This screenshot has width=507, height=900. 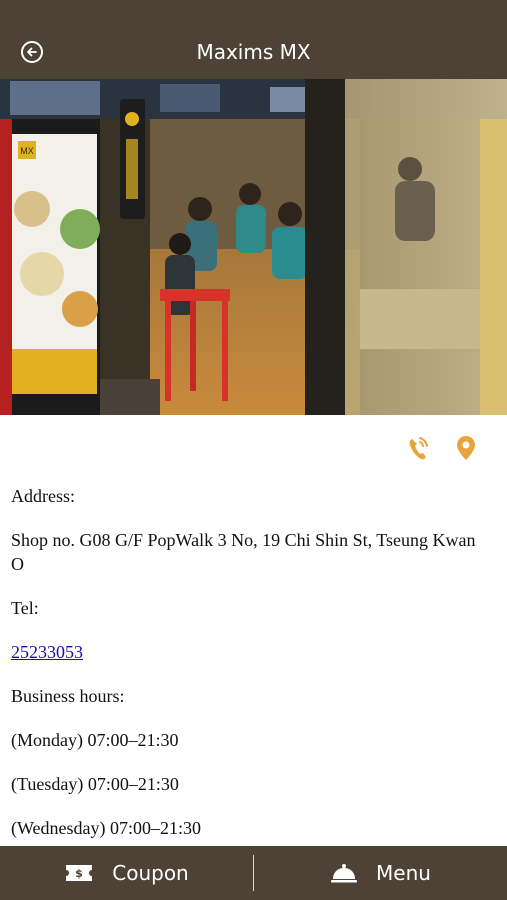 I want to click on ticket-icon: $, so click(x=79, y=873).